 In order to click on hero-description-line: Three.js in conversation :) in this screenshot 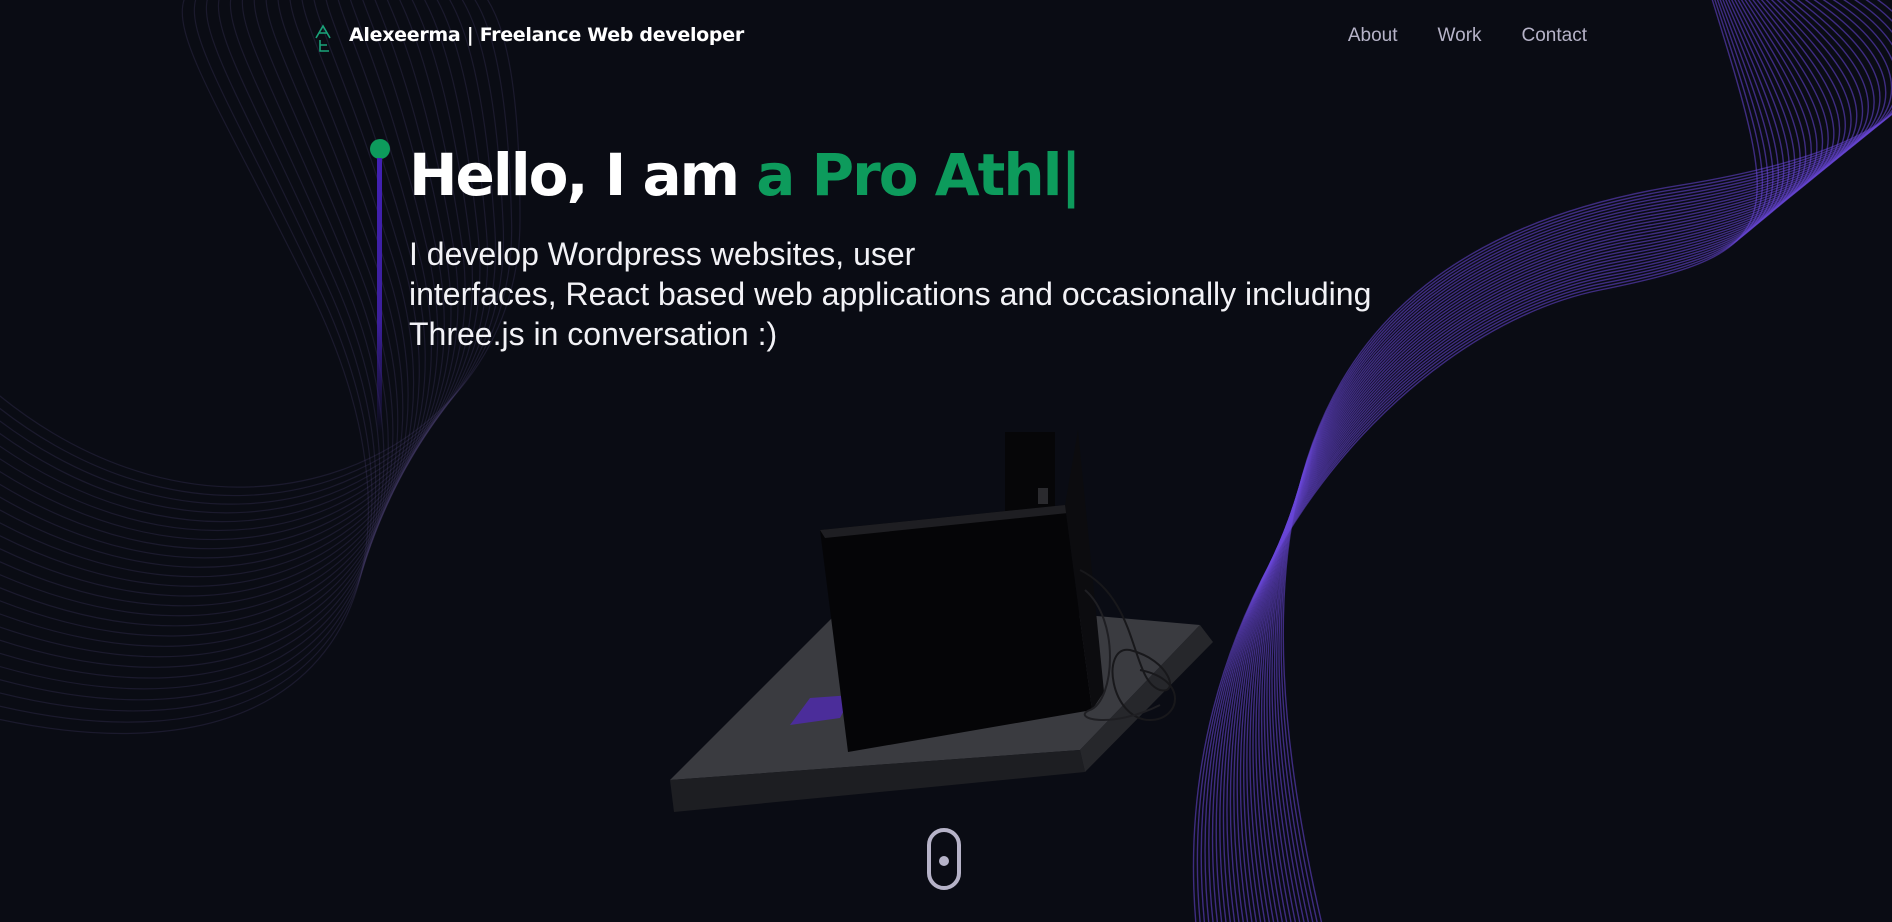, I will do `click(593, 334)`.